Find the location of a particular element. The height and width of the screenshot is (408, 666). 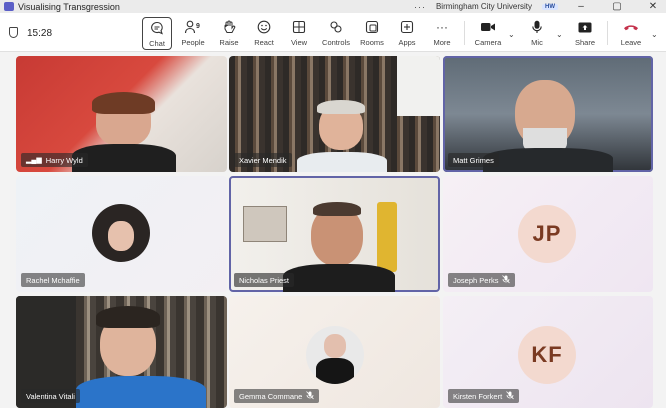

participant-name-tag: Xavier Mendik is located at coordinates (263, 160).